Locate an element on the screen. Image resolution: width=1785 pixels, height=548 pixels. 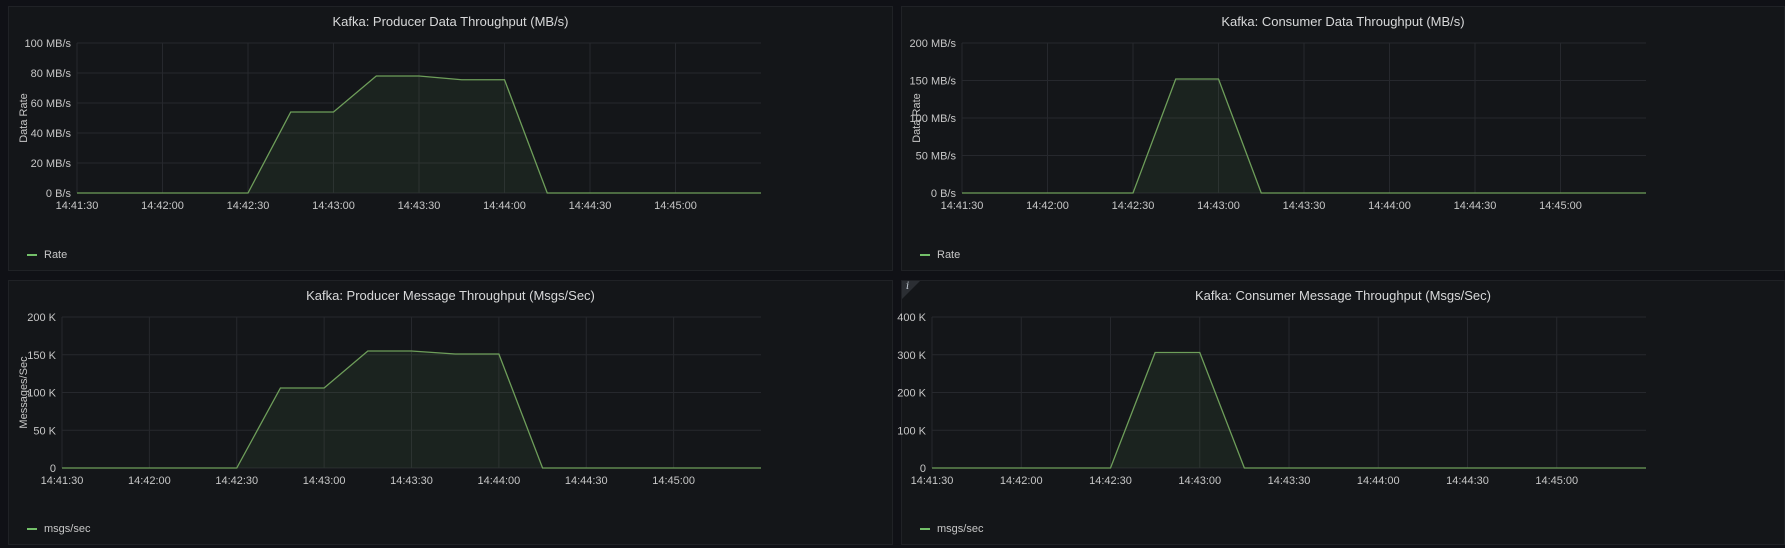
y-tick-label: 400 K is located at coordinates (911, 318).